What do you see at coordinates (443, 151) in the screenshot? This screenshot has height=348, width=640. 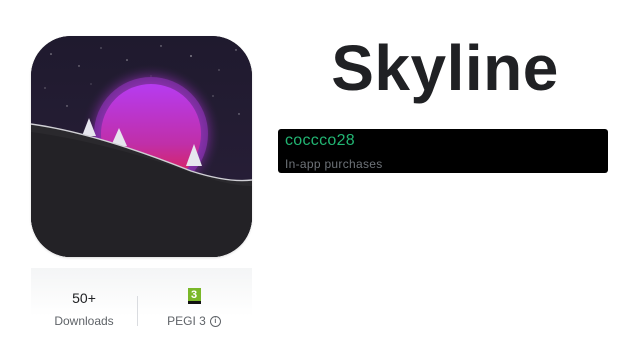 I see `developer-info-box: coccco28 In-app purchases` at bounding box center [443, 151].